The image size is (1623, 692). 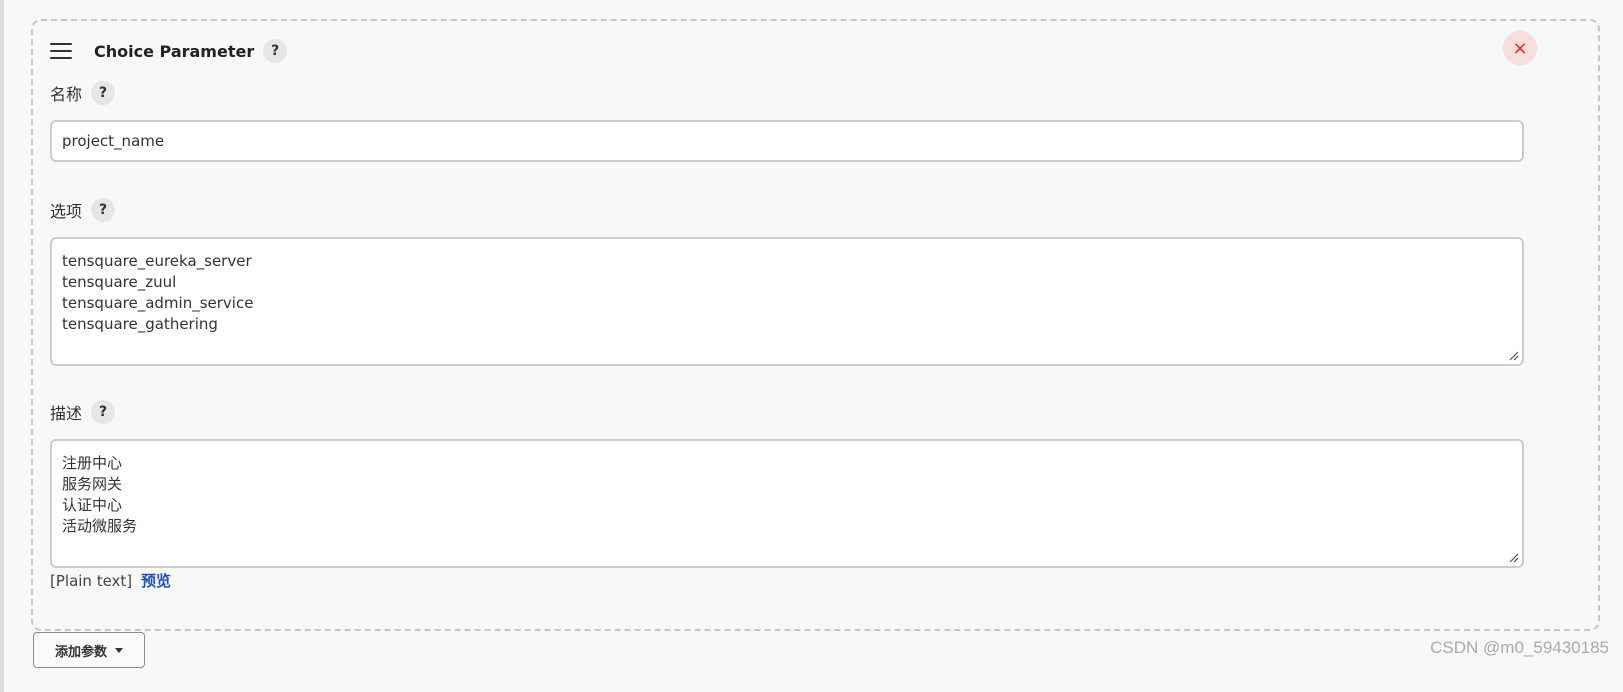 I want to click on description-line: 认证中心, so click(x=92, y=505).